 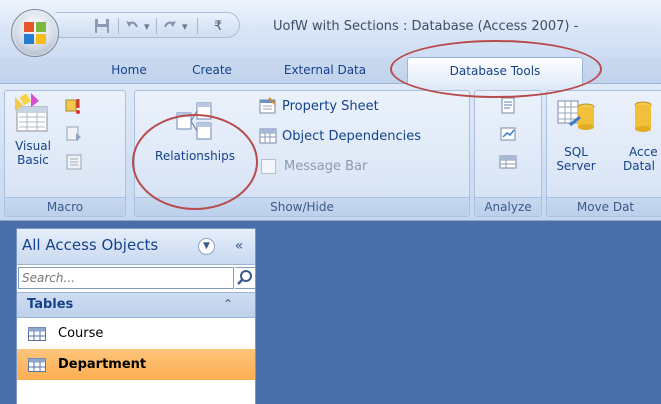 I want to click on quick-access-toolbar: ▾ ▾ ₹, so click(x=148, y=25).